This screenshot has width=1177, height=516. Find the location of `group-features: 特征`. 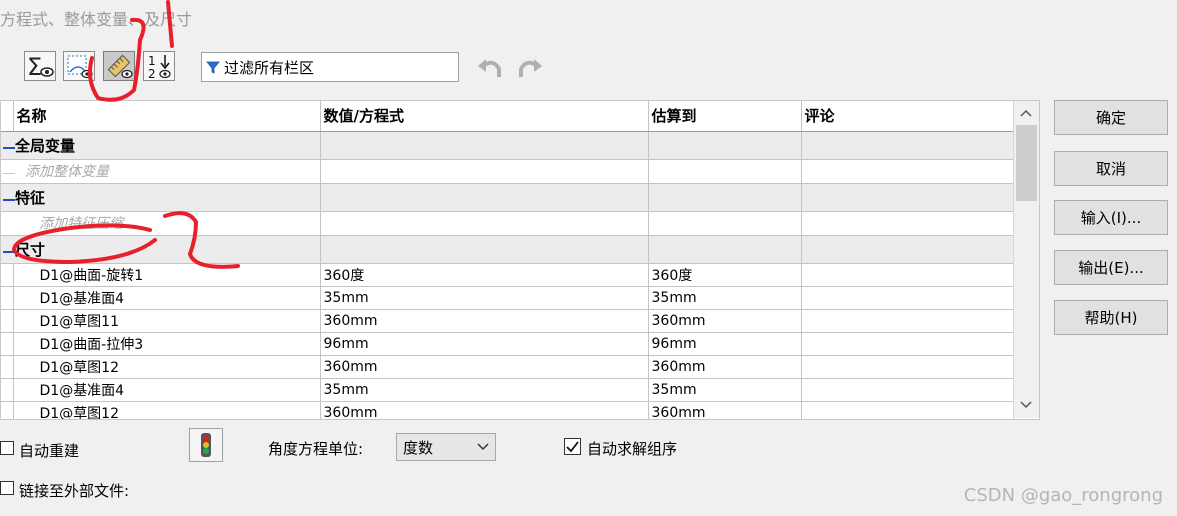

group-features: 特征 is located at coordinates (507, 197).